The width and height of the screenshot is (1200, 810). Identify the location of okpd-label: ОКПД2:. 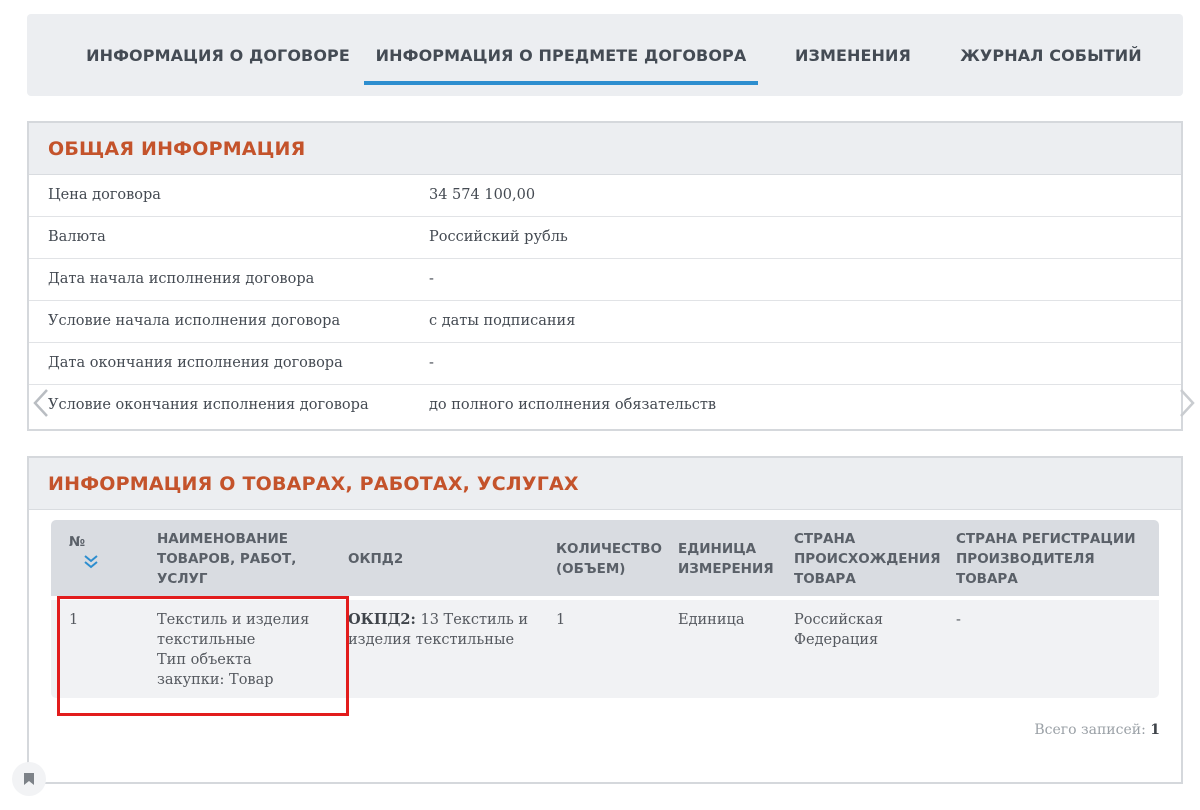
(382, 619).